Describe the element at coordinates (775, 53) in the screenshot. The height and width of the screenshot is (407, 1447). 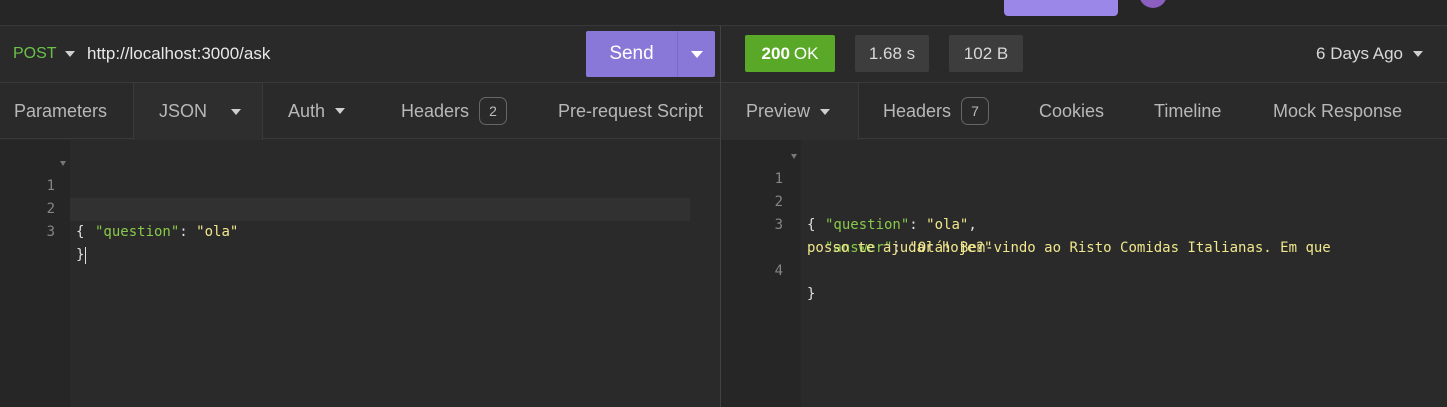
I see `status-code: 200` at that location.